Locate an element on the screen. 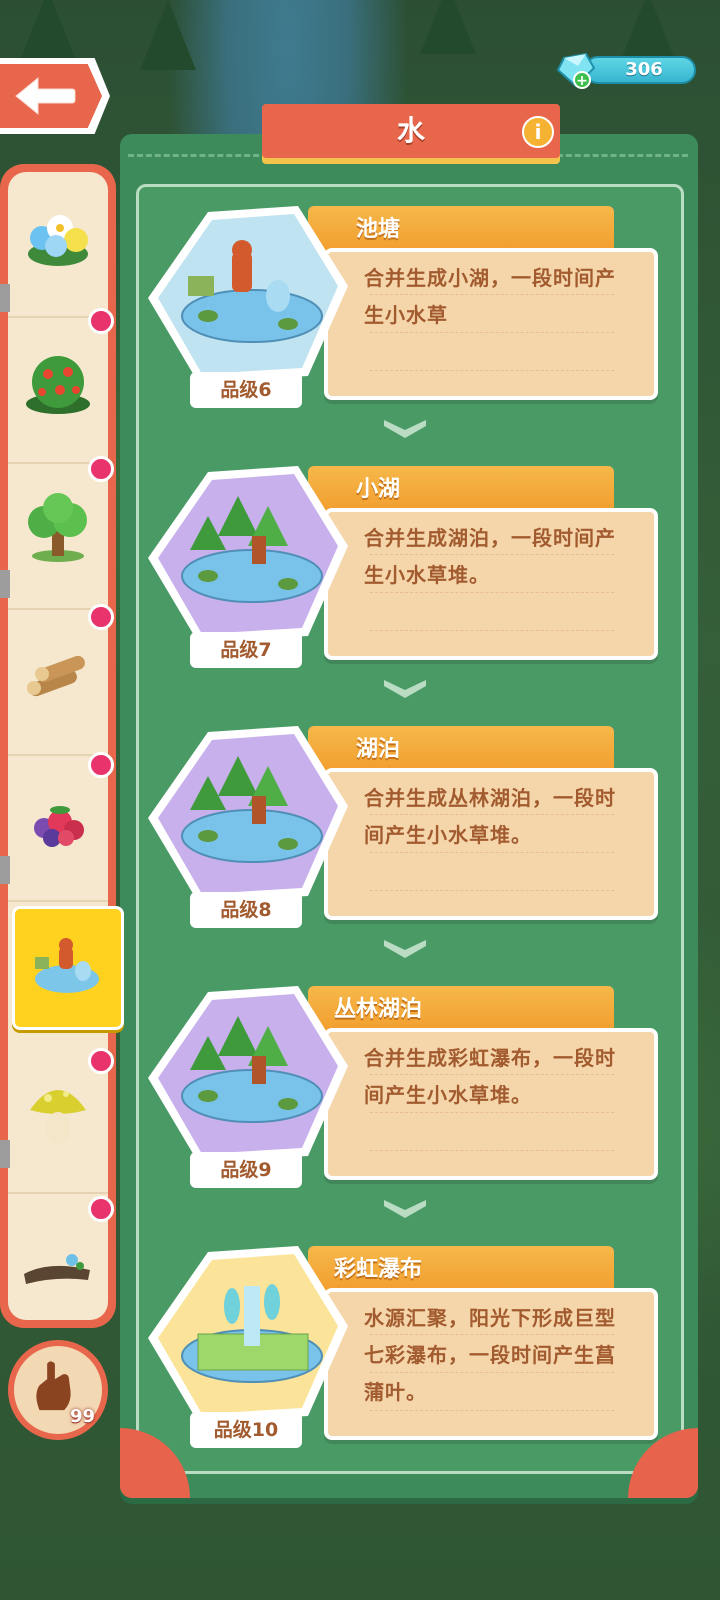  berries-icon is located at coordinates (59, 826).